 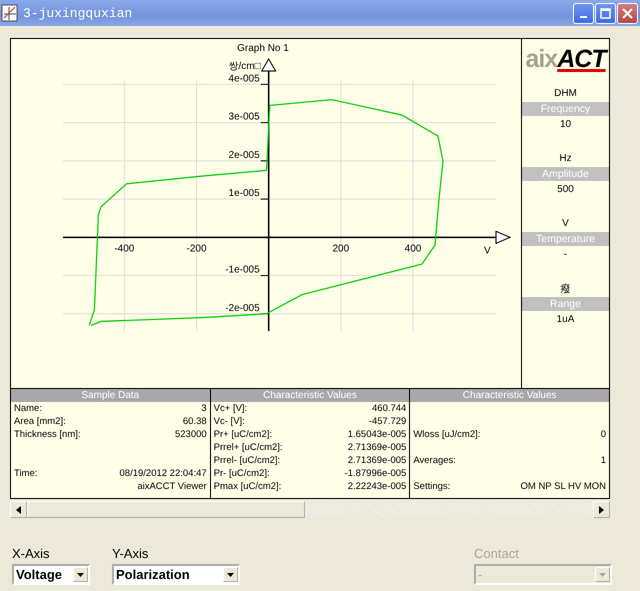 What do you see at coordinates (583, 17) in the screenshot?
I see `minimize-icon` at bounding box center [583, 17].